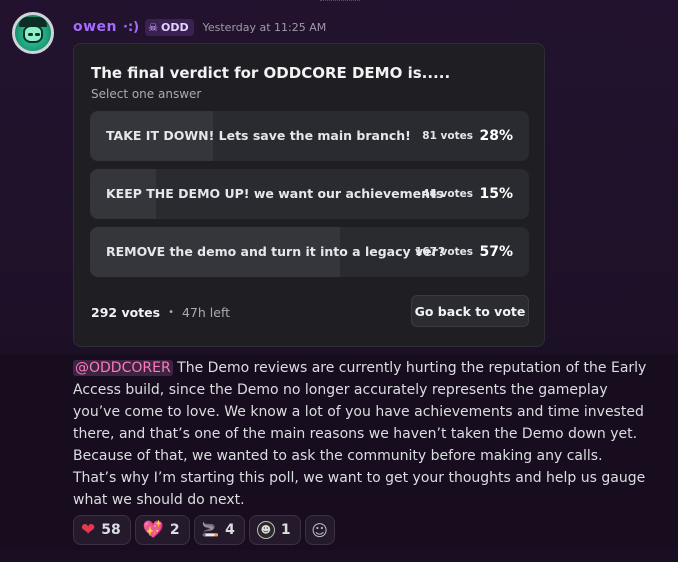 The image size is (678, 562). I want to click on red-heart-icon: ❤, so click(88, 529).